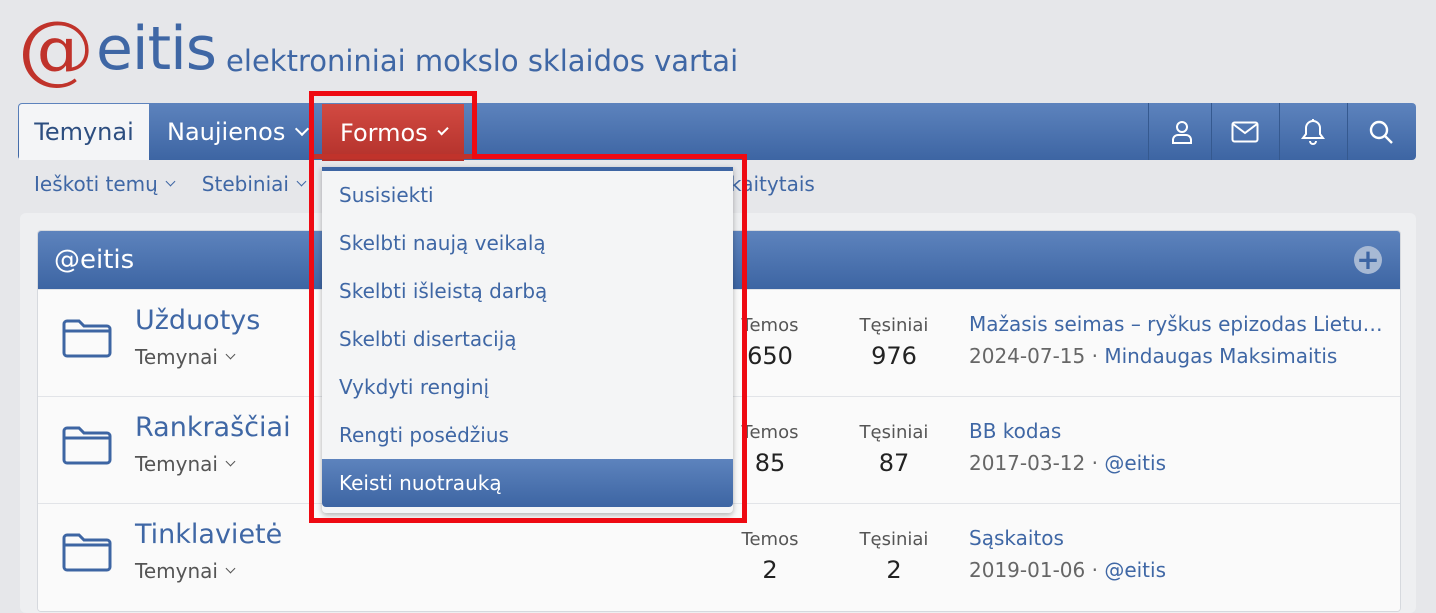  What do you see at coordinates (96, 184) in the screenshot?
I see `subnav-ieskoti-temu-label: Ieškoti temų` at bounding box center [96, 184].